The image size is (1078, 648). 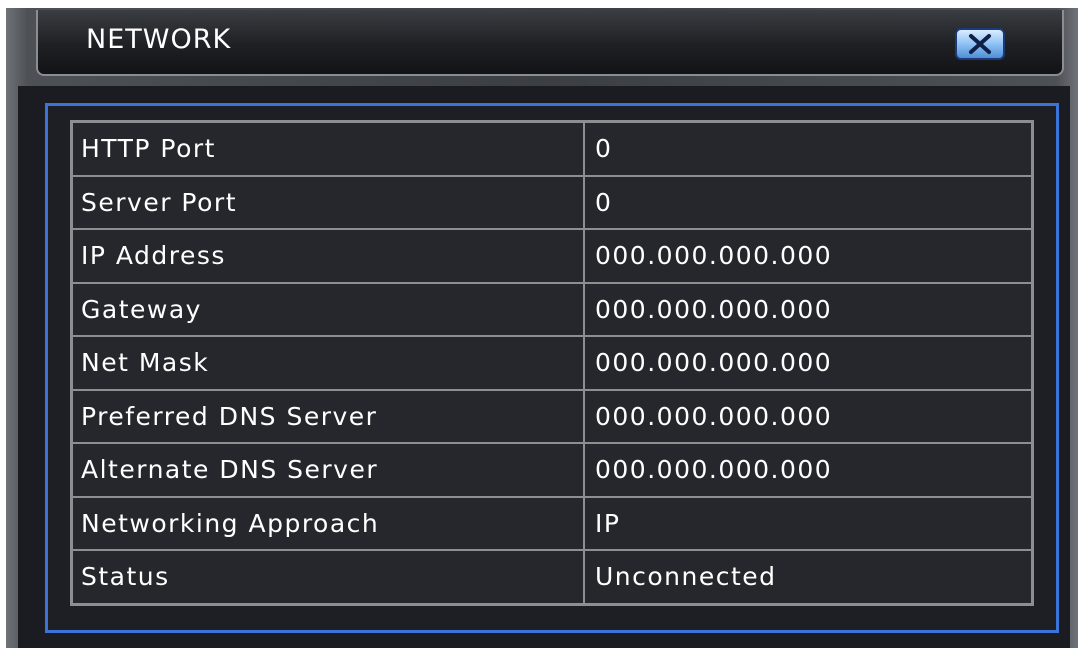 I want to click on close-button, so click(x=980, y=44).